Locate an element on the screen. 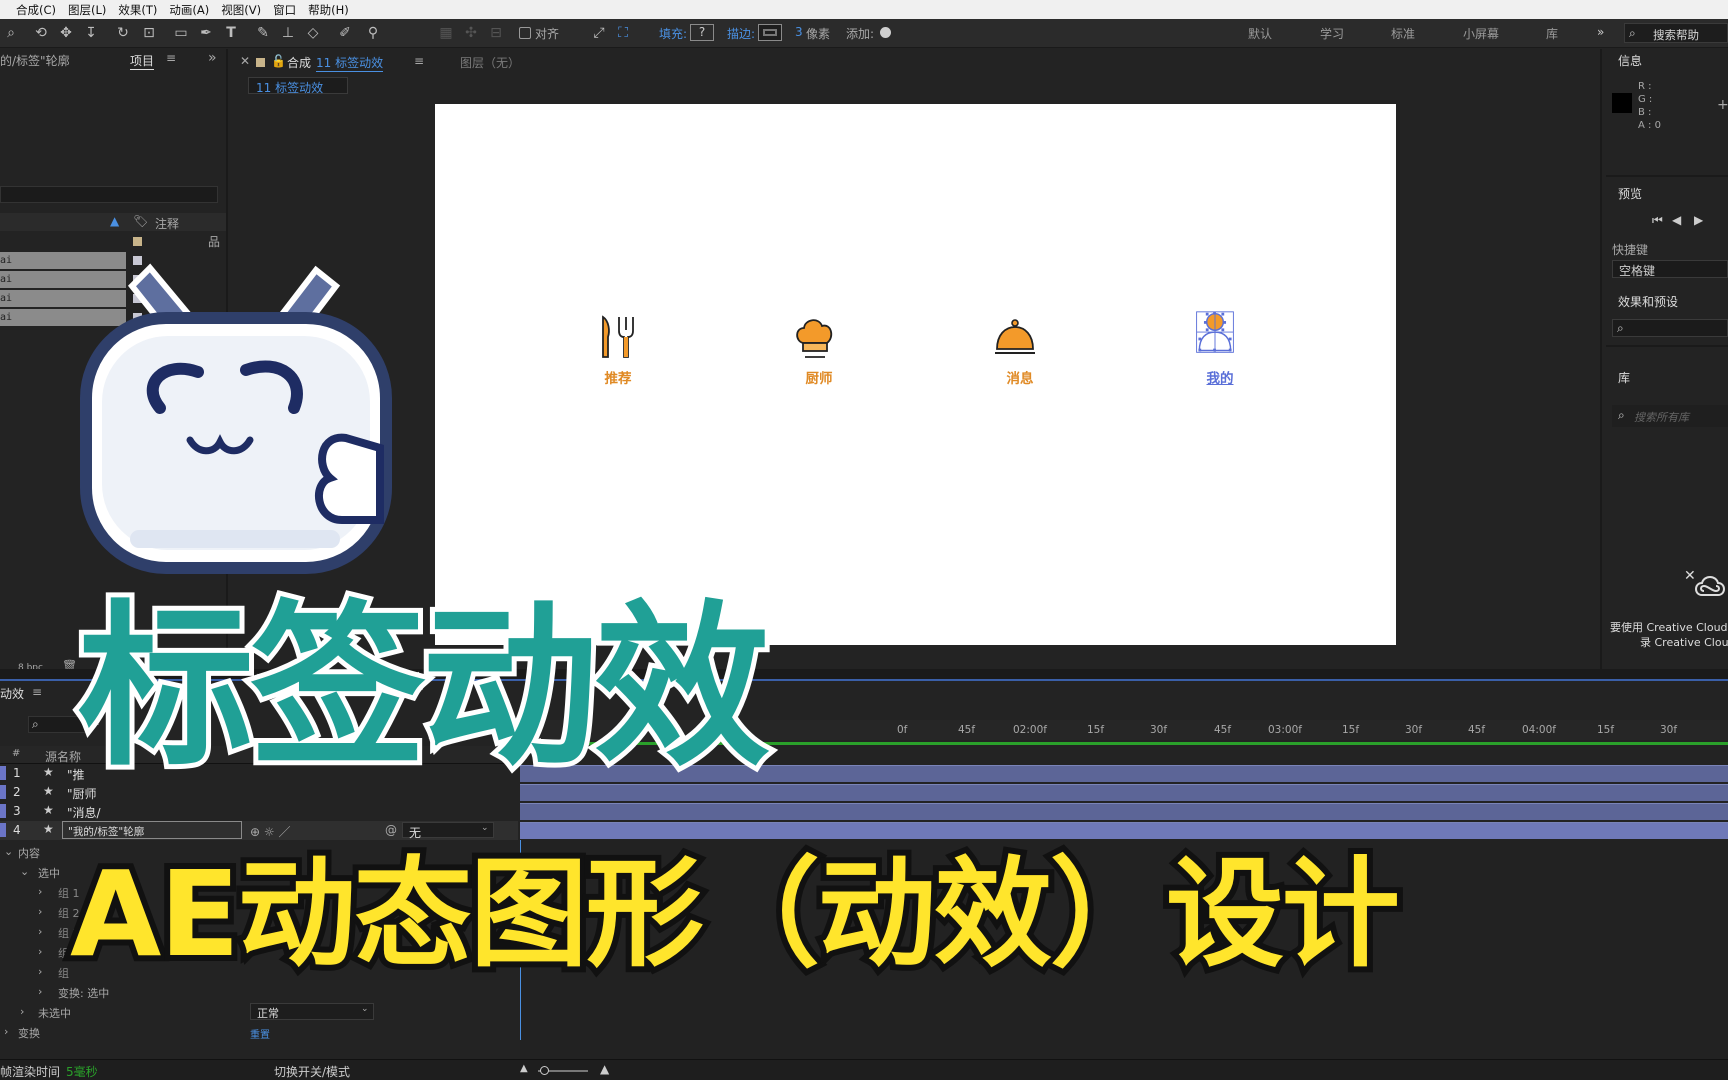 The image size is (1728, 1080). shortcut-select: 空格键 is located at coordinates (1670, 269).